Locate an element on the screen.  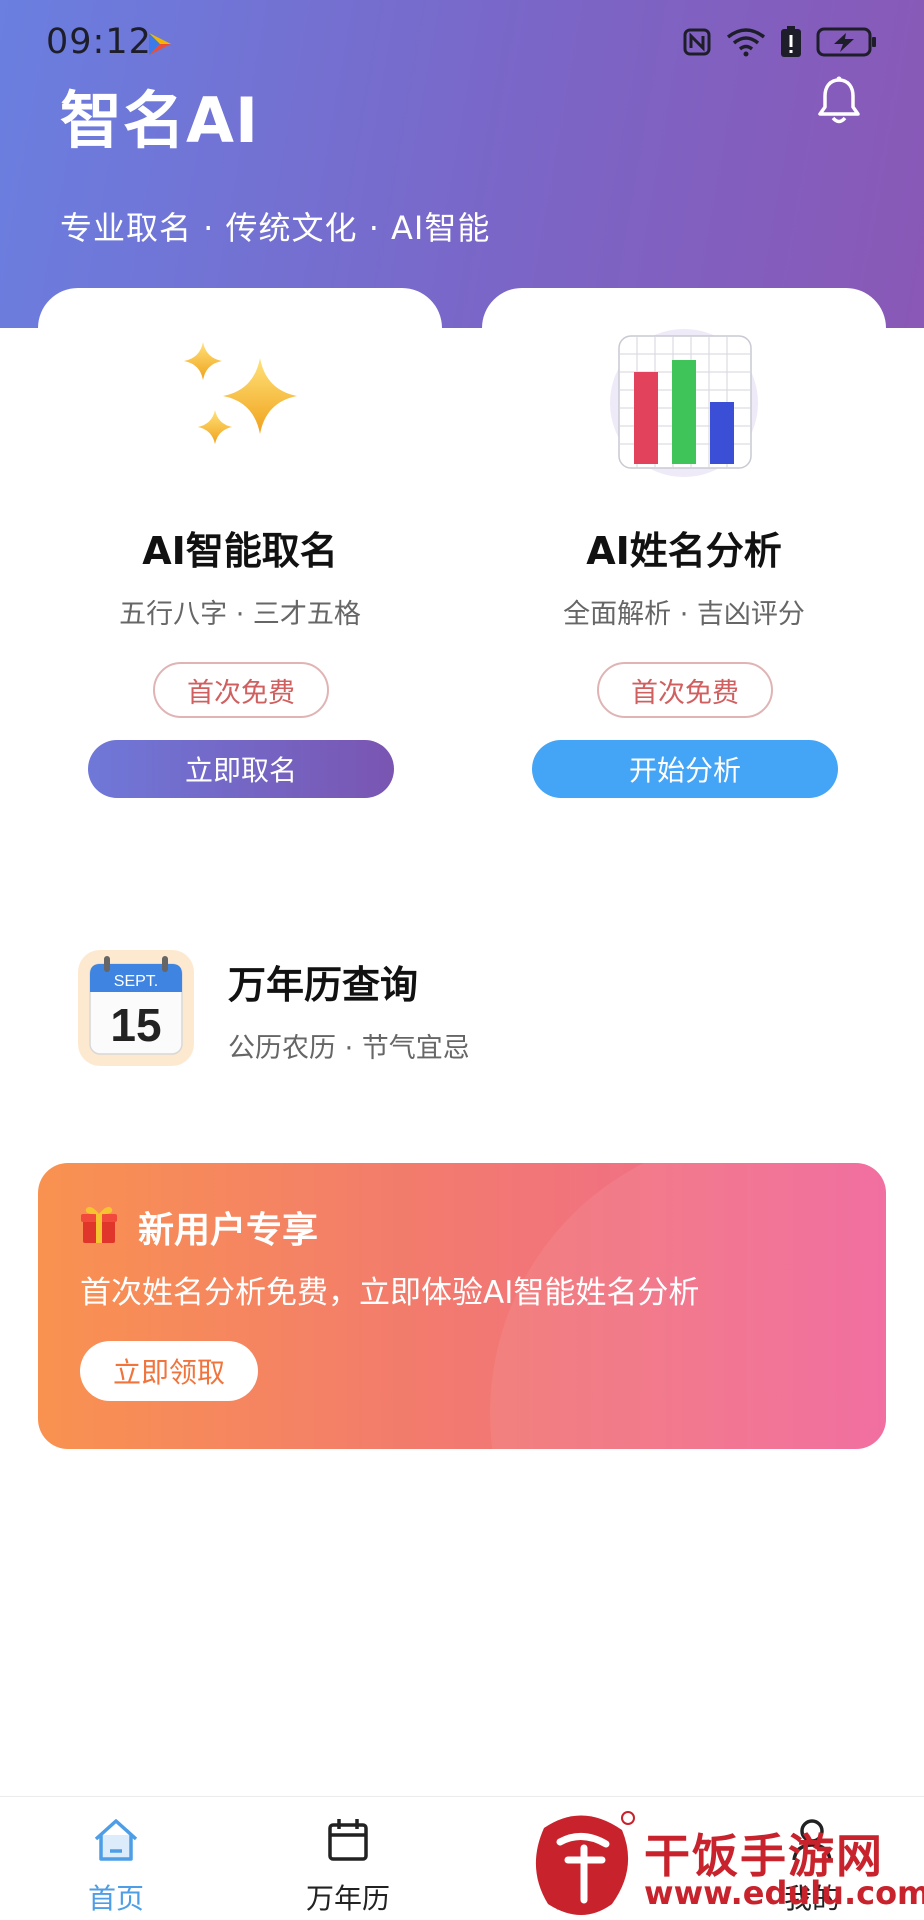
gift-icon is located at coordinates (99, 1224).